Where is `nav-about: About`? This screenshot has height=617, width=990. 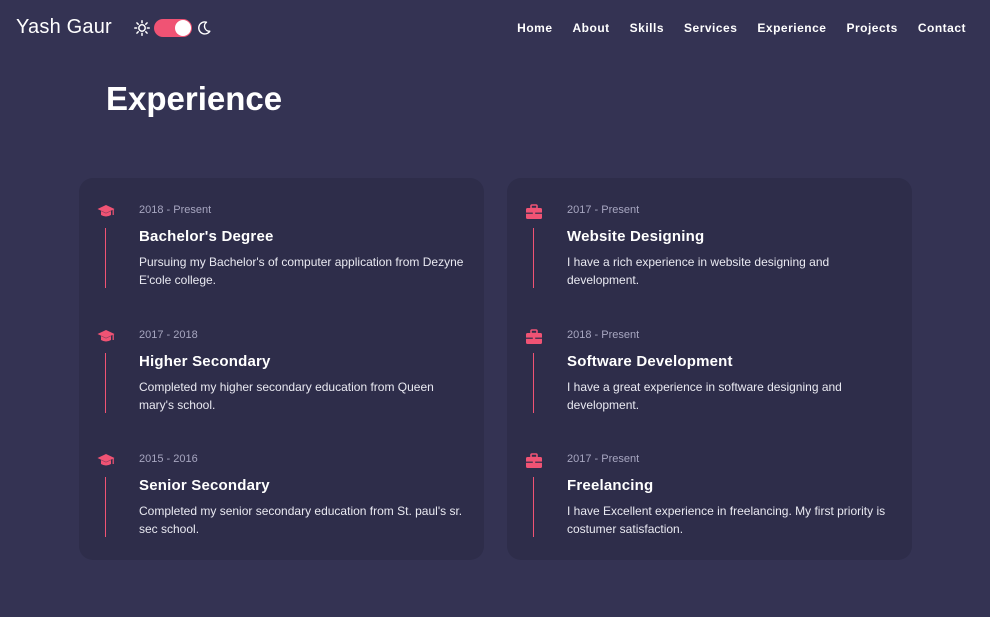 nav-about: About is located at coordinates (591, 28).